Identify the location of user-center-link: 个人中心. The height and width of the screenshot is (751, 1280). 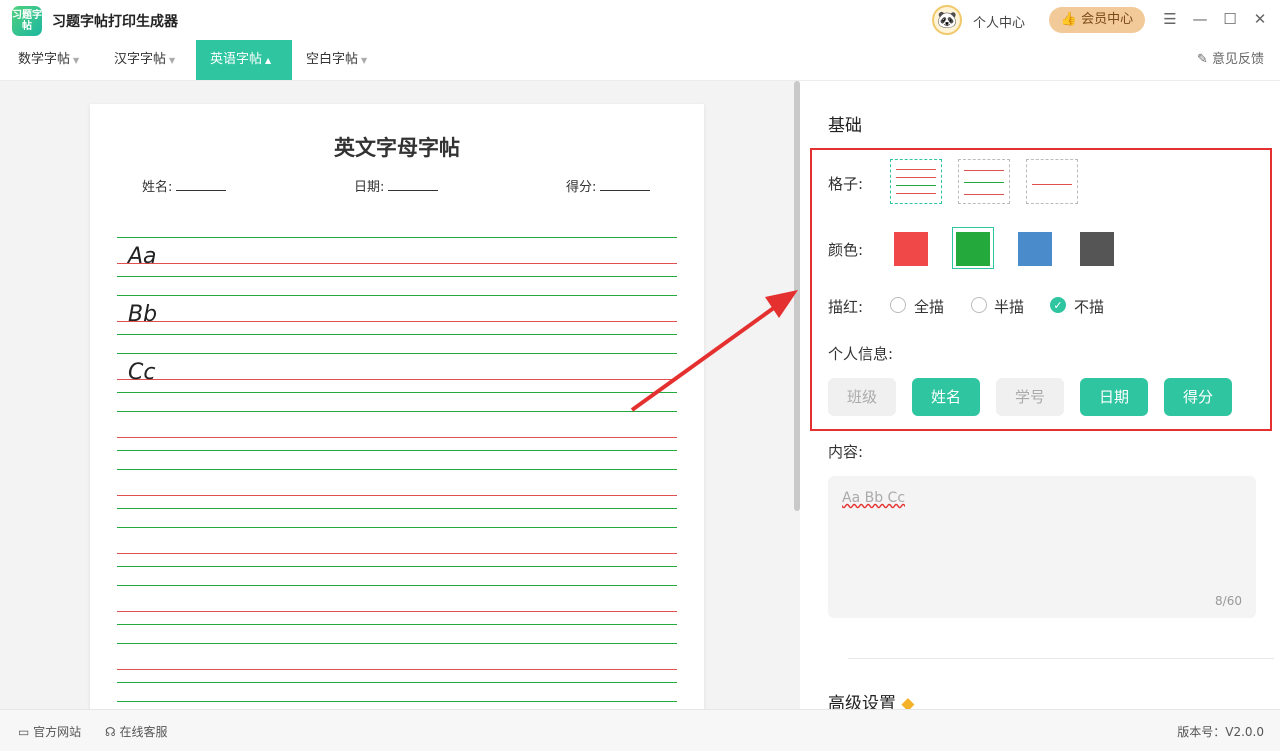
(999, 21).